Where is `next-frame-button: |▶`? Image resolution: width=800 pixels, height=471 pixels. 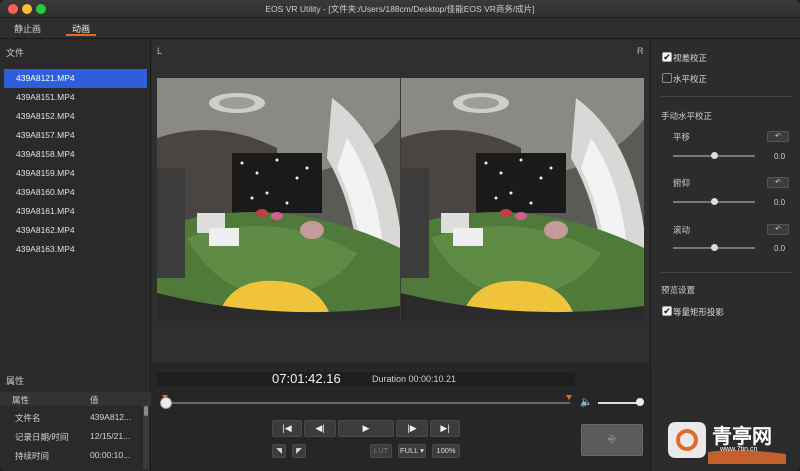
next-frame-button: |▶ is located at coordinates (412, 428).